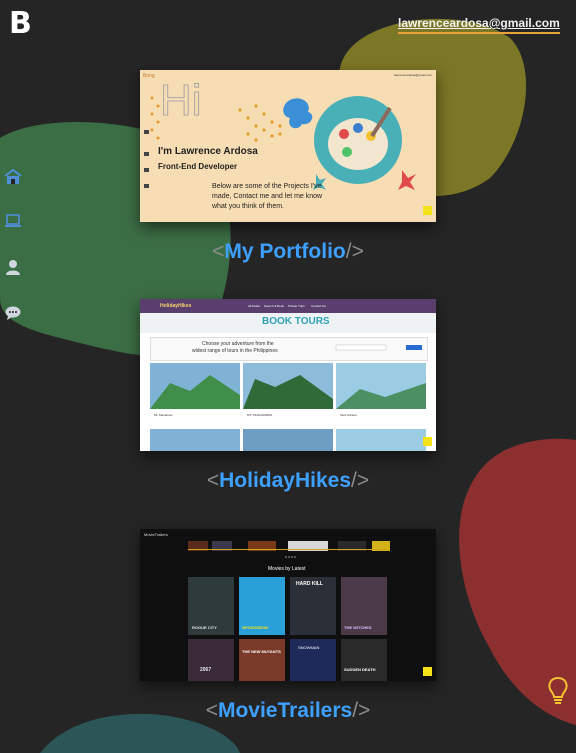 The image size is (576, 753). I want to click on project-name: My Portfolio, so click(285, 251).